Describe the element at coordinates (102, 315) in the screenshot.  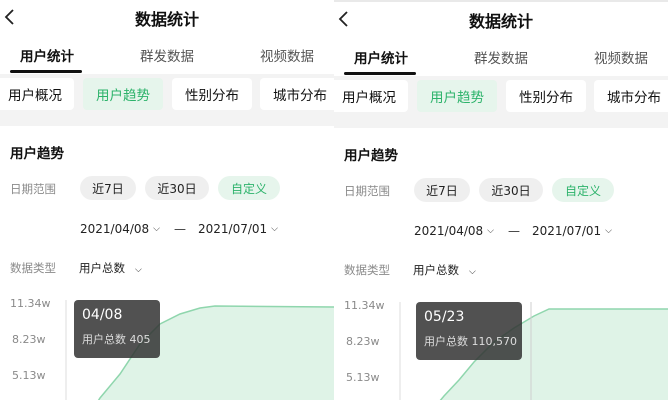
I see `tooltip-date: 04/08` at that location.